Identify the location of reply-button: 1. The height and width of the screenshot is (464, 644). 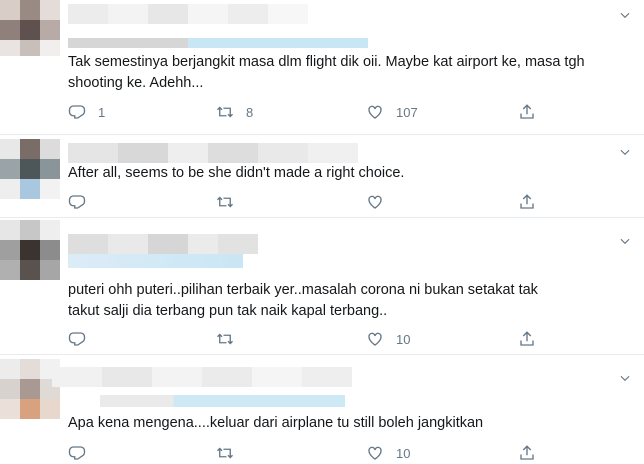
(86, 112).